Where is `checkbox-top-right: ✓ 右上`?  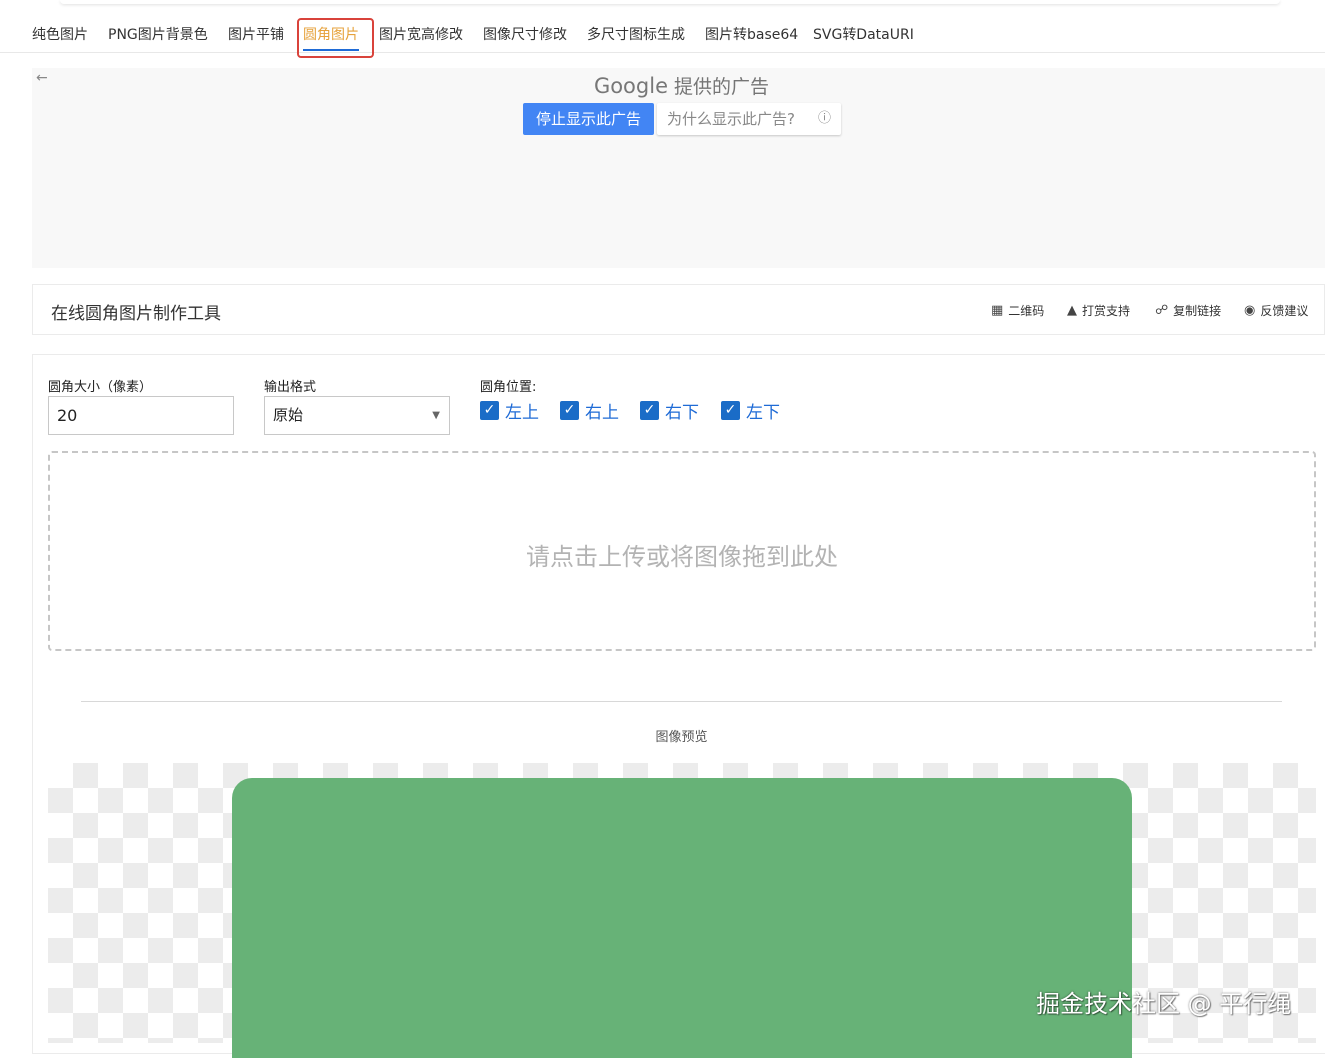 checkbox-top-right: ✓ 右上 is located at coordinates (589, 410).